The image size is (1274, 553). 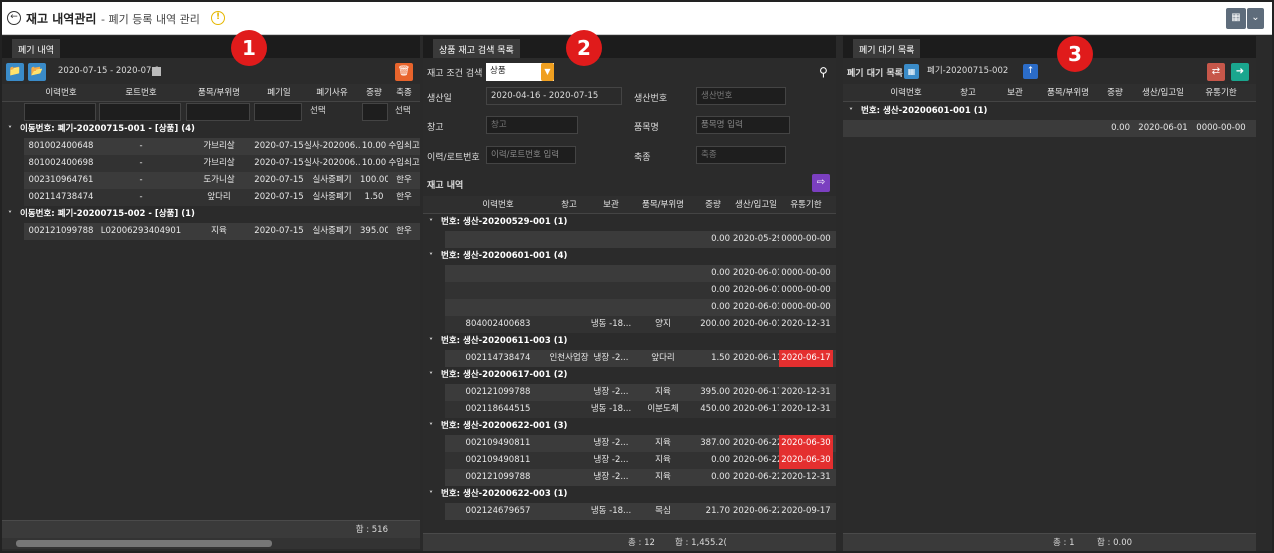 I want to click on table-row: 002114738474 - 앞다리 2020-07-15 실사중폐기 1.50 한우, so click(x=222, y=197).